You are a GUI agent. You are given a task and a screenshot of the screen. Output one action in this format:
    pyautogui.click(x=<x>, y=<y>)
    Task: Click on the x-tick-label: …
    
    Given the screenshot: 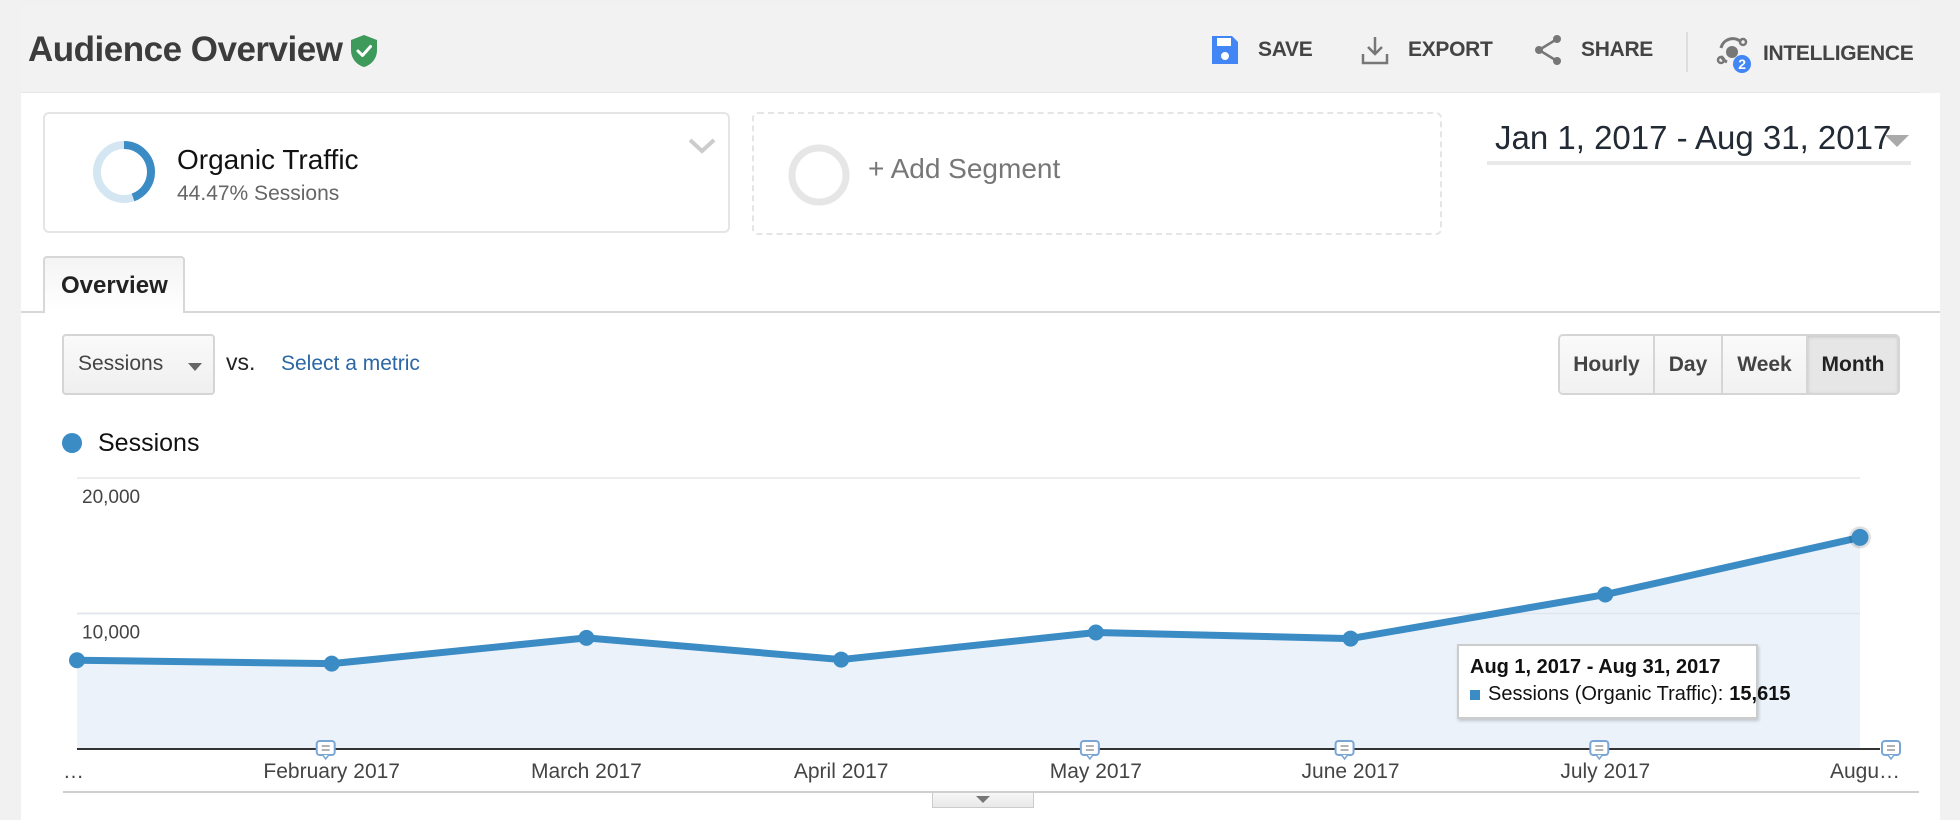 What is the action you would take?
    pyautogui.click(x=73, y=771)
    